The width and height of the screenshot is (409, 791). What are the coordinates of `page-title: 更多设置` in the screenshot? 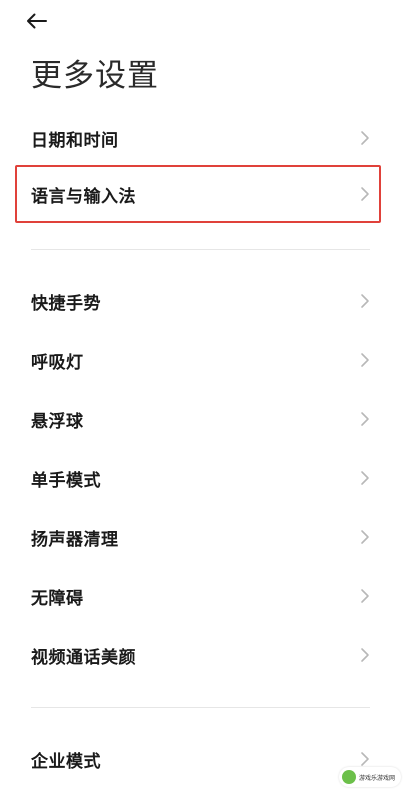 It's located at (95, 76).